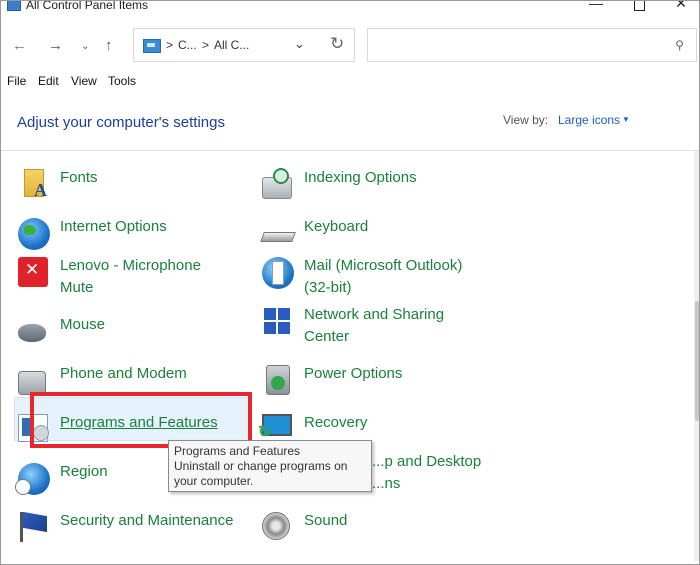 Image resolution: width=700 pixels, height=565 pixels. What do you see at coordinates (360, 178) in the screenshot?
I see `item-label: Indexing Options` at bounding box center [360, 178].